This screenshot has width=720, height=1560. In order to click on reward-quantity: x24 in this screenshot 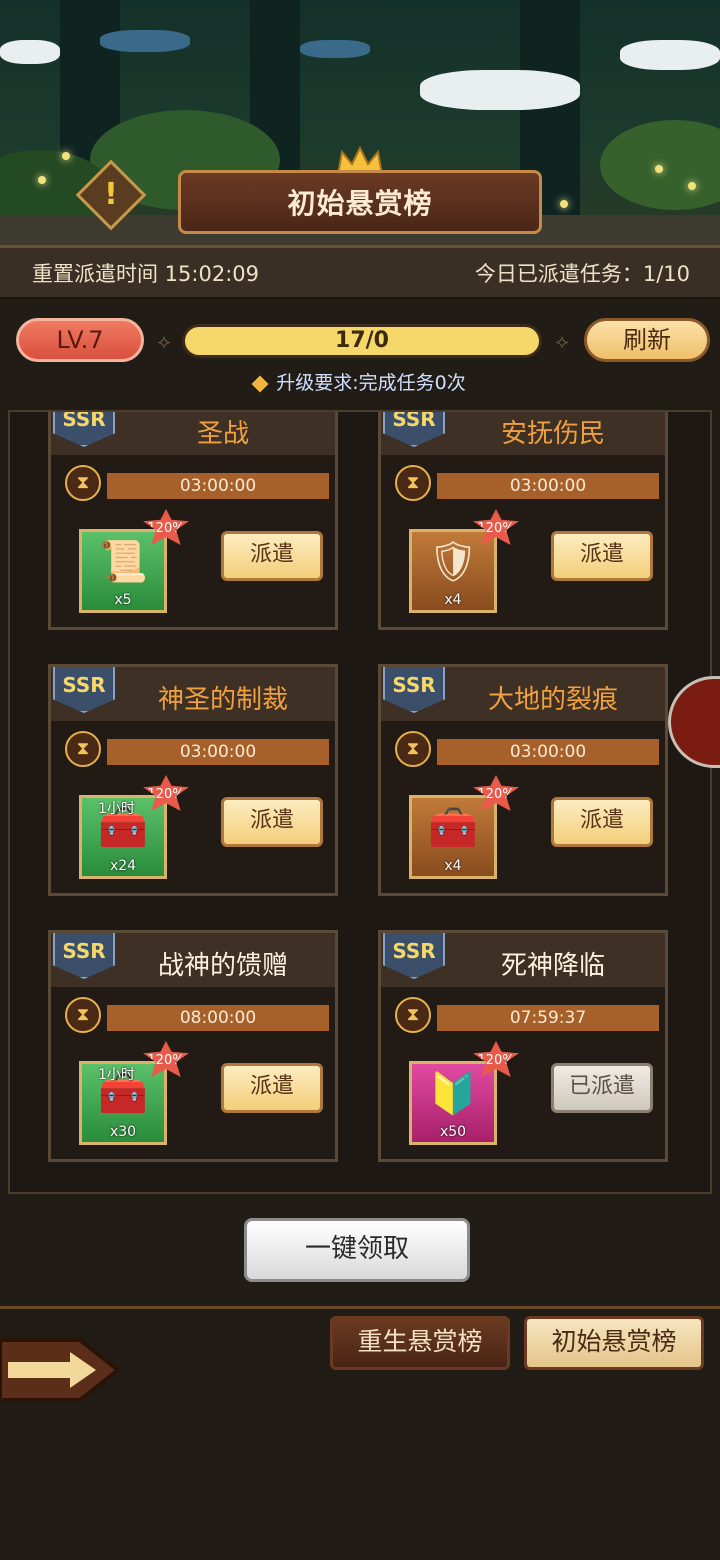, I will do `click(123, 866)`.